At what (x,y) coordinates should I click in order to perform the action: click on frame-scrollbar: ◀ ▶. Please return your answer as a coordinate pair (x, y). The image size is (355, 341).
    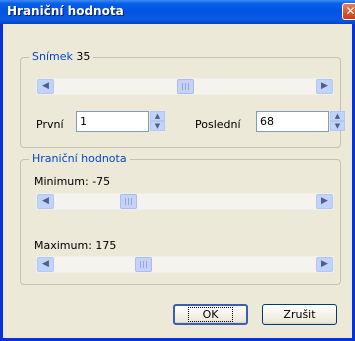
    Looking at the image, I should click on (185, 86).